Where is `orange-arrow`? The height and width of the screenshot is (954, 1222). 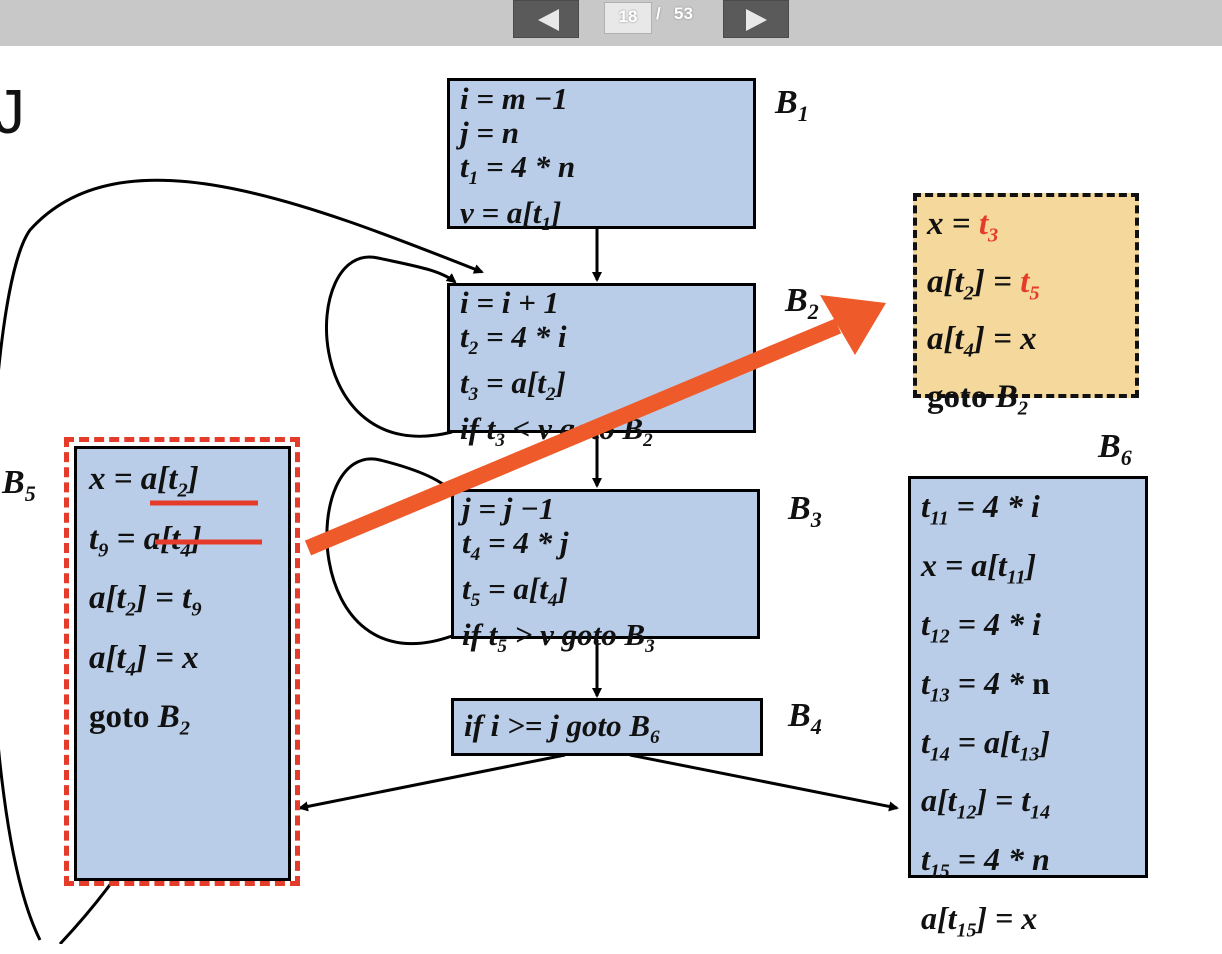
orange-arrow is located at coordinates (595, 425).